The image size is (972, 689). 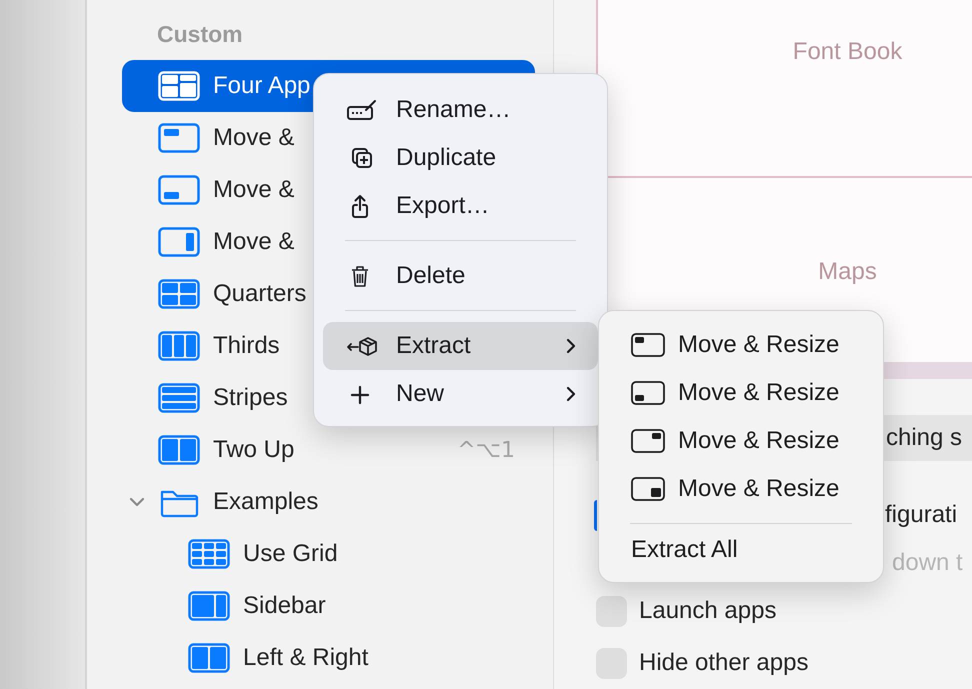 What do you see at coordinates (486, 450) in the screenshot?
I see `keyboard-shortcut: ^⌥1` at bounding box center [486, 450].